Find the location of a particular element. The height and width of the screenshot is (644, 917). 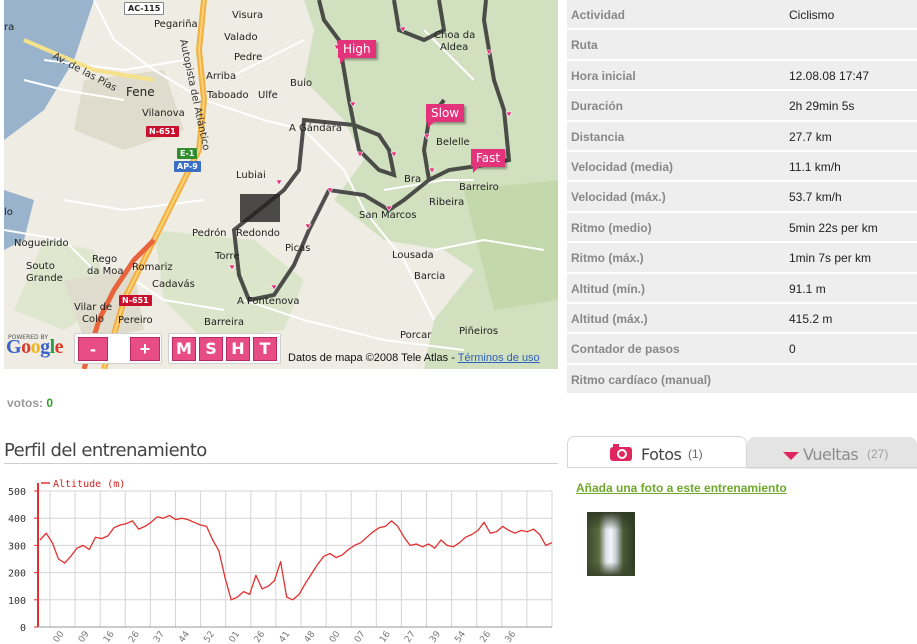

svg-text: da Moa is located at coordinates (105, 271).